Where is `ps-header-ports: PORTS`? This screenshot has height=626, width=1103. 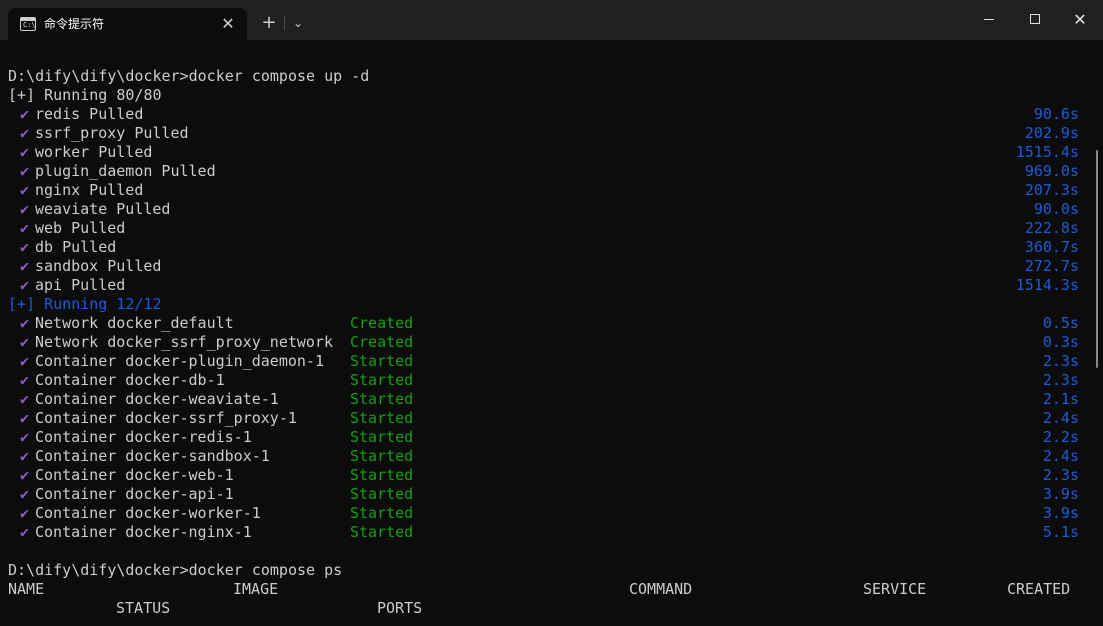
ps-header-ports: PORTS is located at coordinates (400, 608).